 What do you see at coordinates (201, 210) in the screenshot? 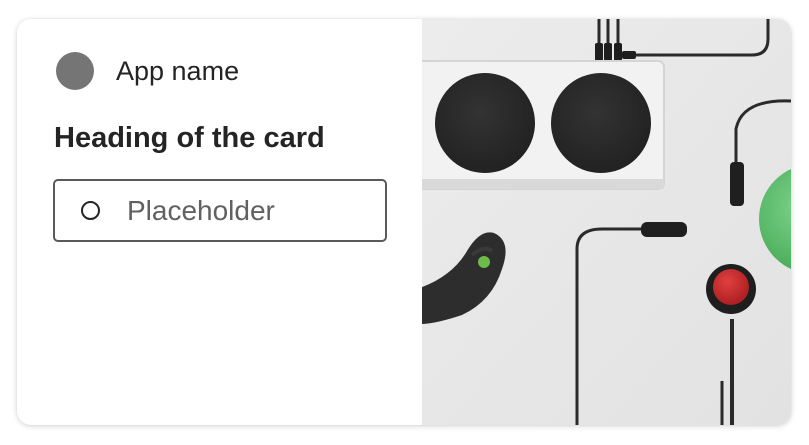
I see `input-placeholder: Placeholder` at bounding box center [201, 210].